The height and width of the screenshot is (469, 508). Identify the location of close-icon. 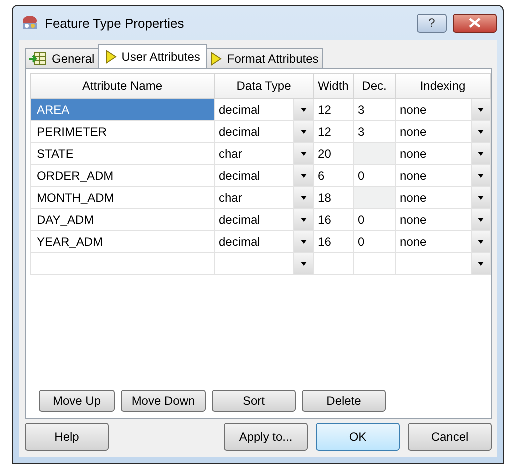
(475, 23).